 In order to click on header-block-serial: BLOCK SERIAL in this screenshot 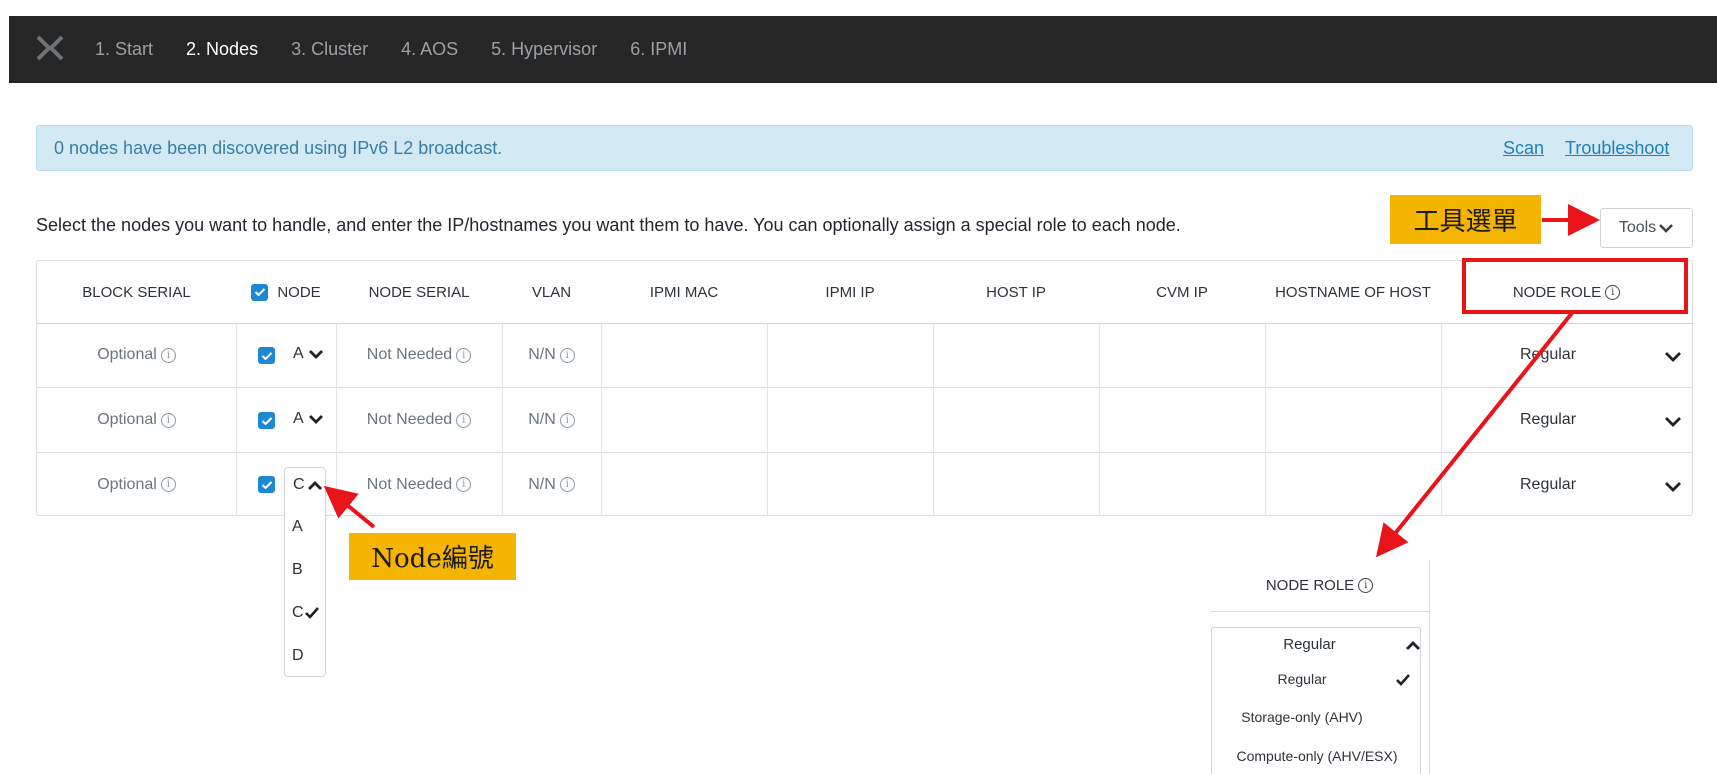, I will do `click(136, 292)`.